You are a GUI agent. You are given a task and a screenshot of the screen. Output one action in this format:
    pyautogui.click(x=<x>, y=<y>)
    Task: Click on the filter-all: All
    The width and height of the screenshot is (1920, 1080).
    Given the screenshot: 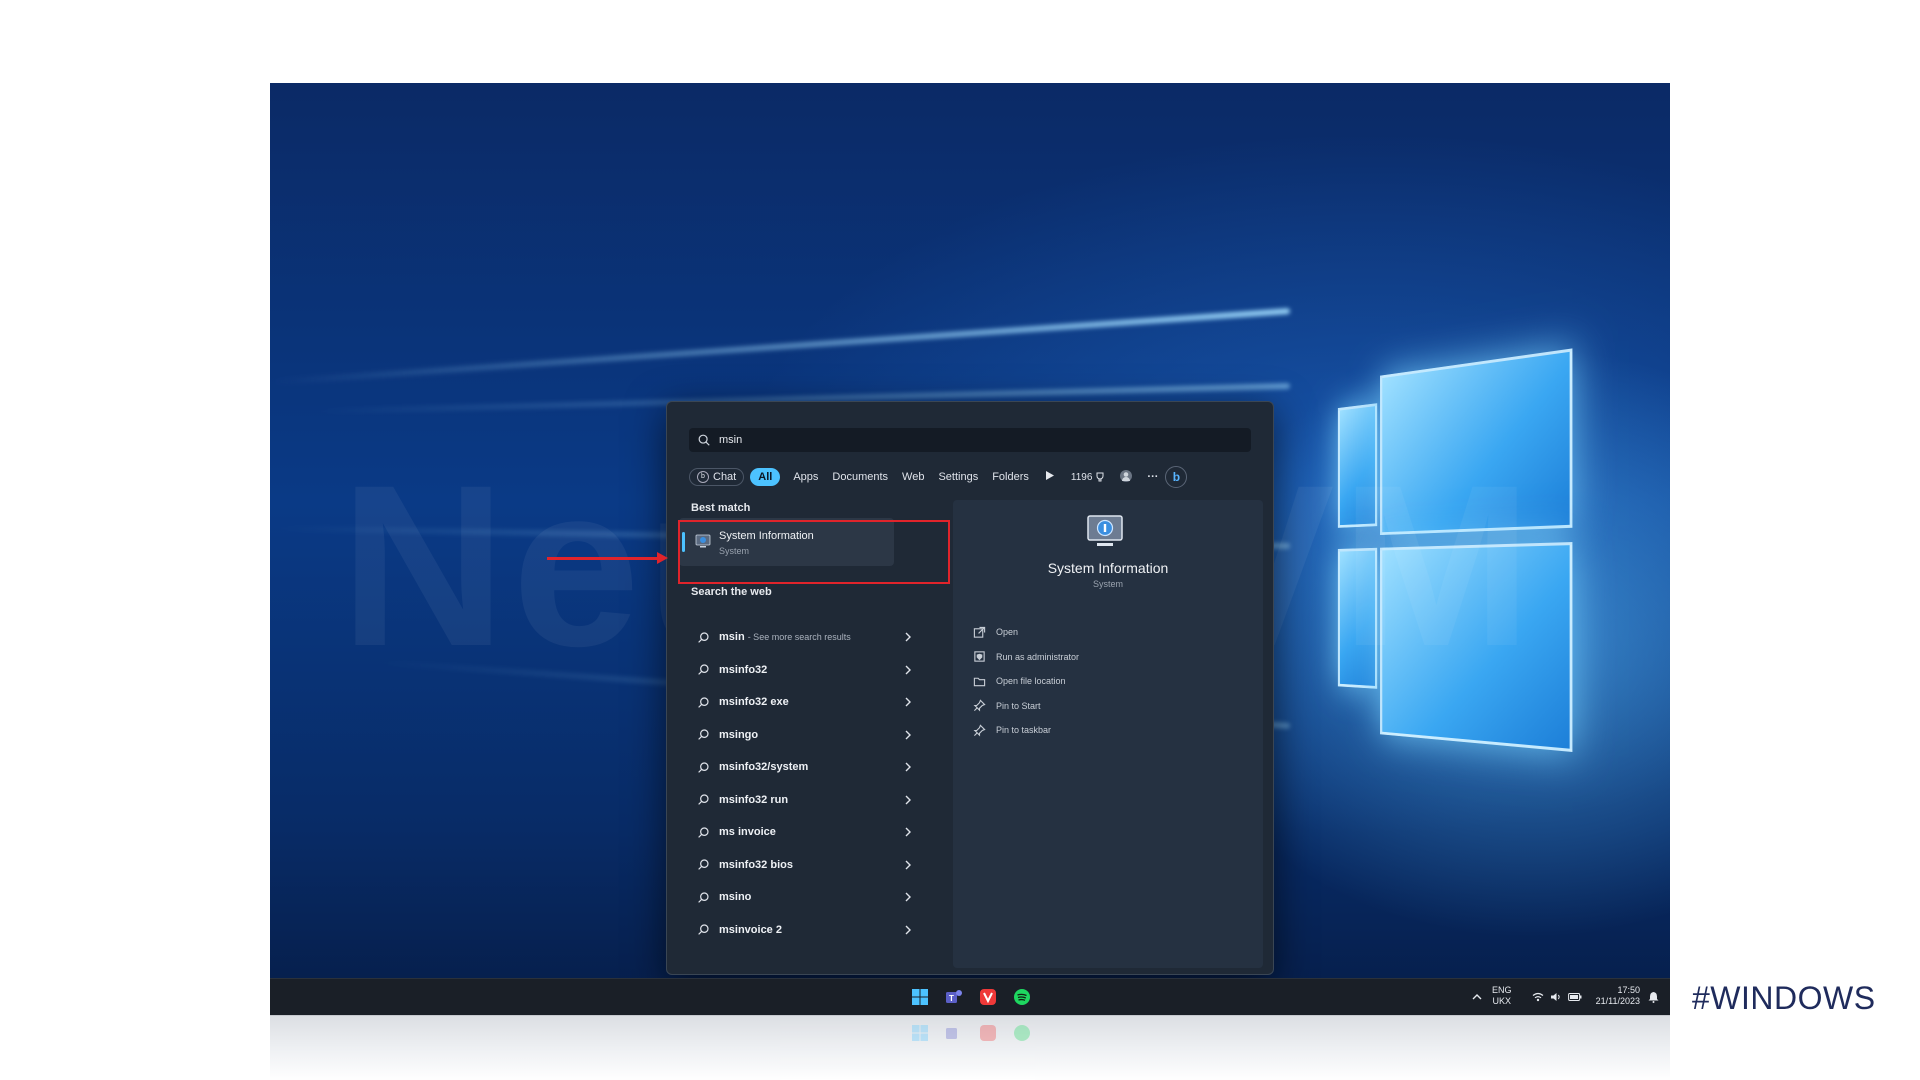 What is the action you would take?
    pyautogui.click(x=765, y=477)
    